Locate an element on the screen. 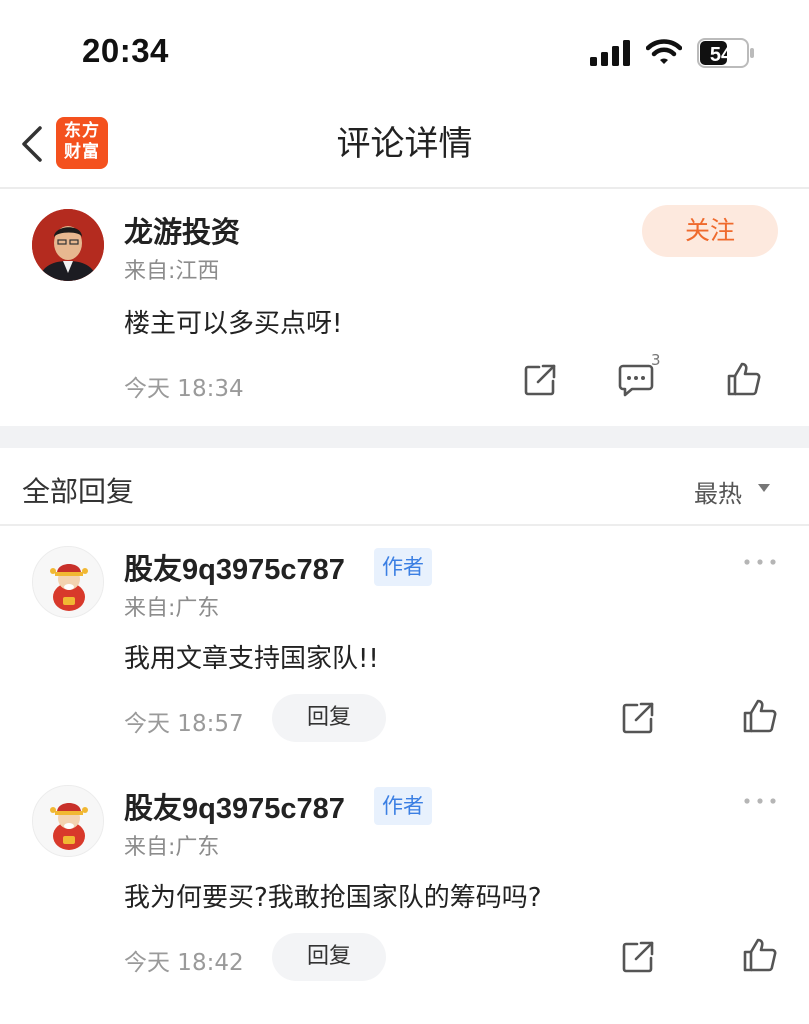 This screenshot has width=809, height=1024. signal-icon is located at coordinates (610, 53).